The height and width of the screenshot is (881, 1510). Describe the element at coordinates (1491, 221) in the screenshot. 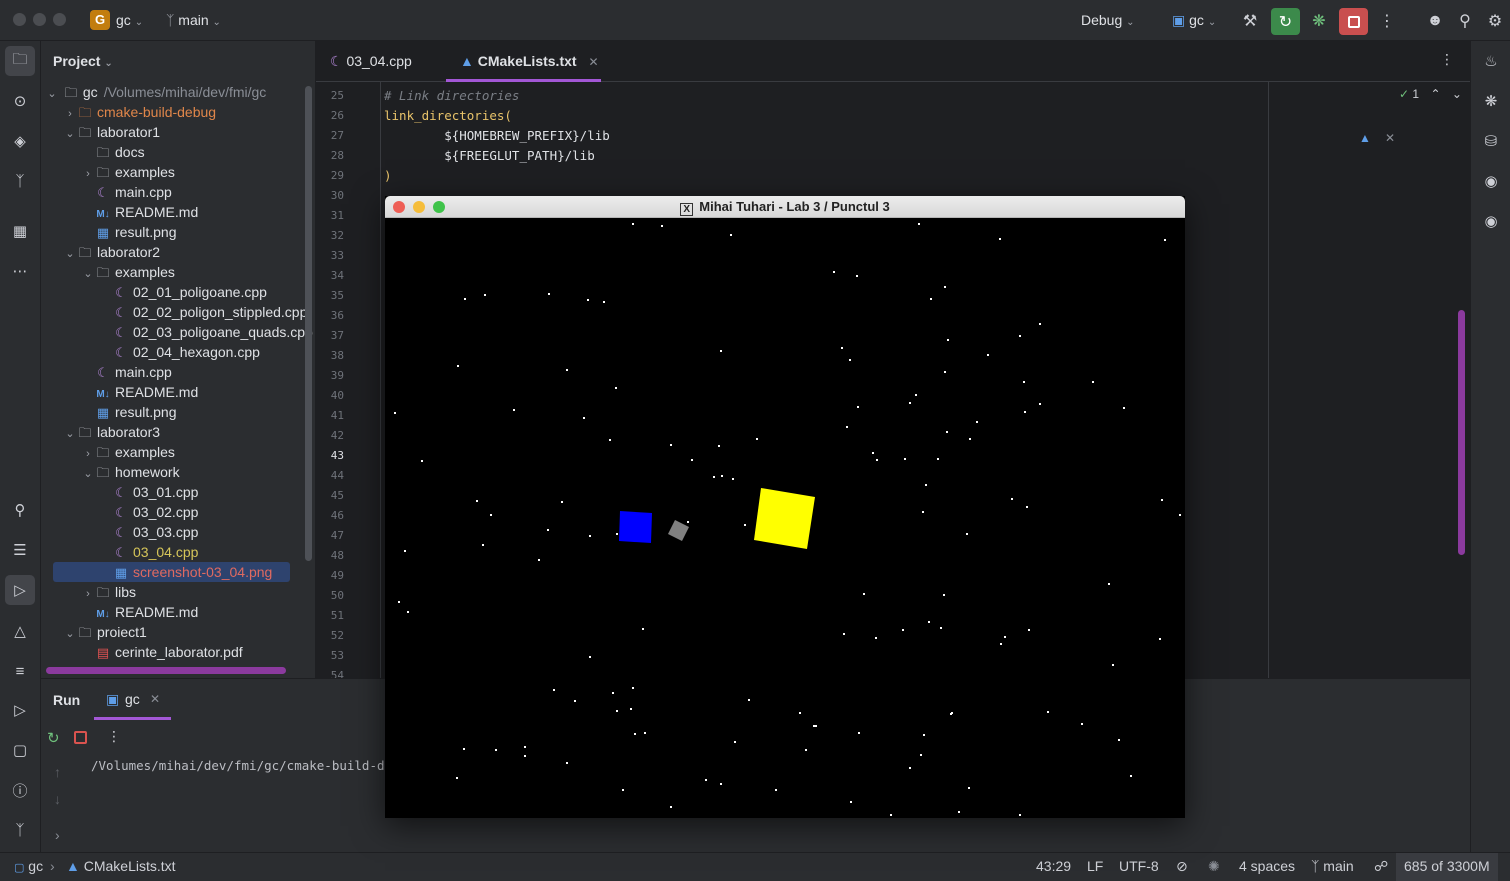

I see `copilot-chat-icon: ◉` at that location.